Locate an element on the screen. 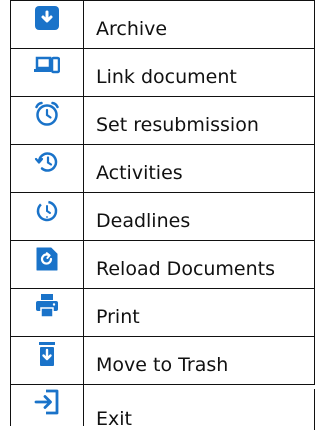  menu-item-label: Deadlines is located at coordinates (199, 216).